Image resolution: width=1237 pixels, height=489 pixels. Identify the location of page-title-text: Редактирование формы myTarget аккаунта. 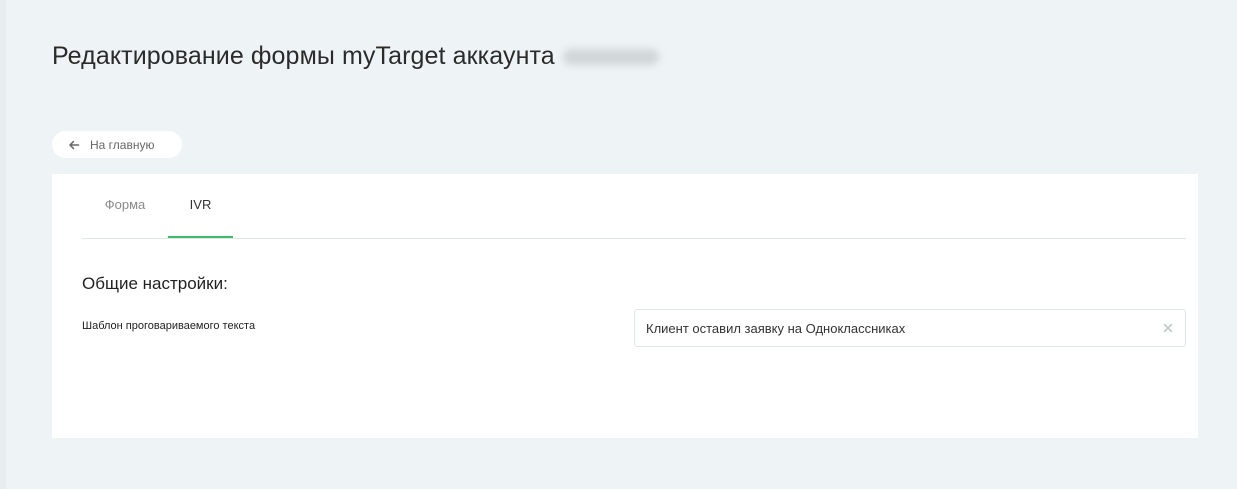
(303, 56).